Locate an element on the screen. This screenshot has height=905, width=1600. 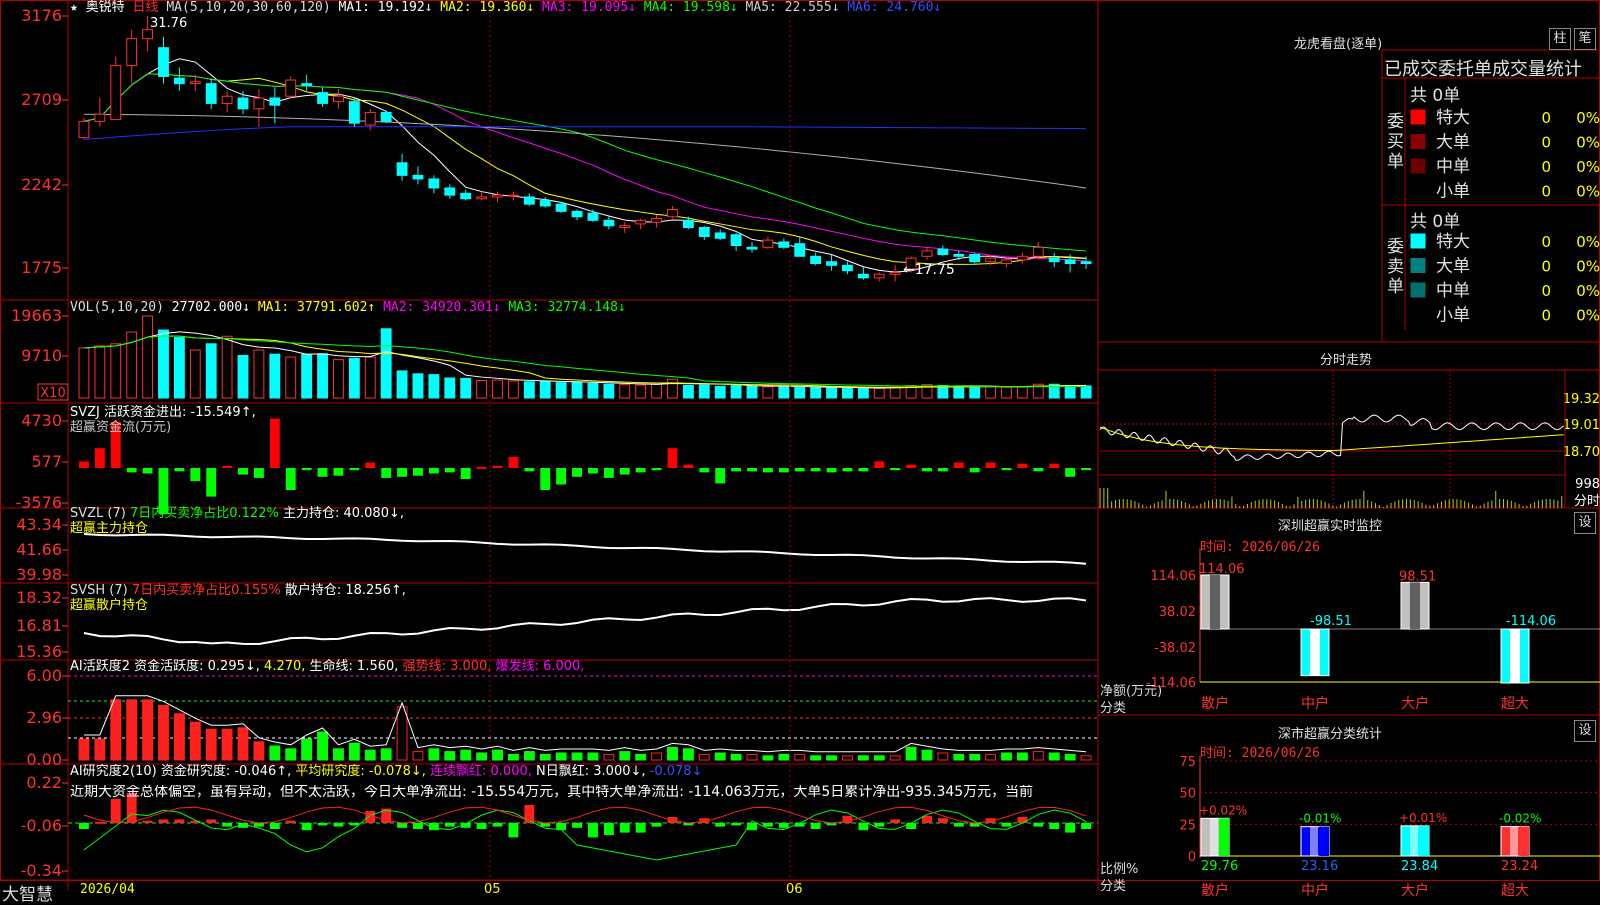
sz-class-xlabel: 分类 is located at coordinates (1113, 886).